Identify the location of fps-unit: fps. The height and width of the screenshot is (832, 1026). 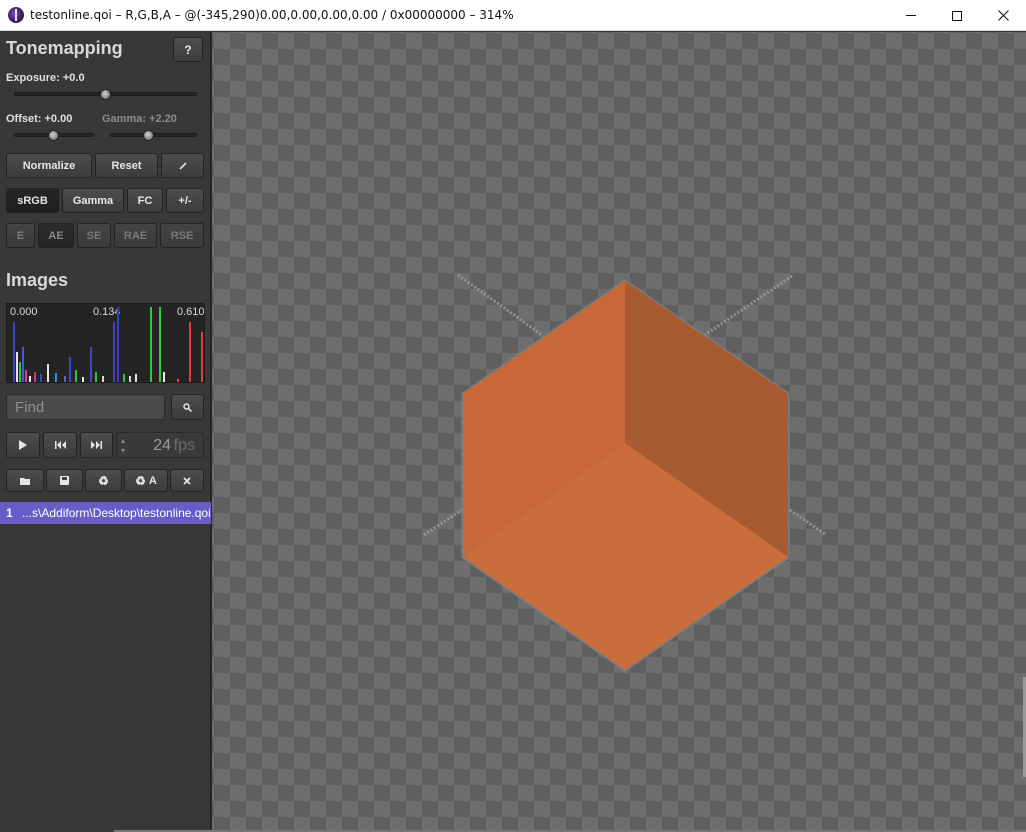
(184, 445).